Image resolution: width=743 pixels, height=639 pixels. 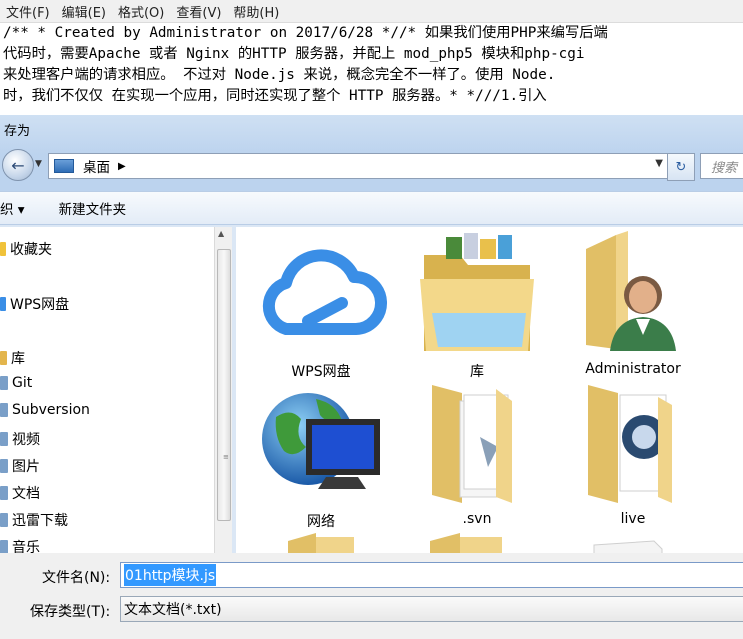 What do you see at coordinates (628, 546) in the screenshot?
I see `document-icon` at bounding box center [628, 546].